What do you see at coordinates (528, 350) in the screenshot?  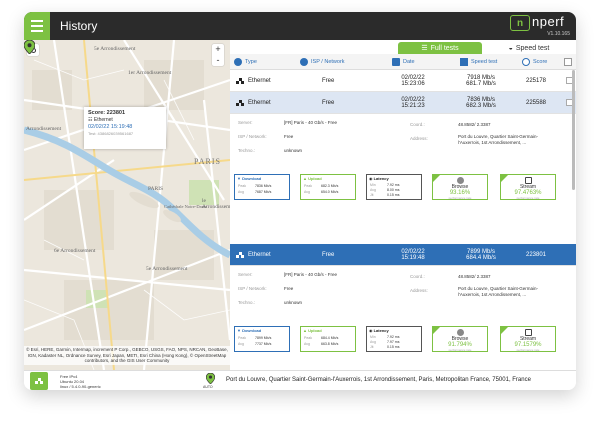 I see `stream-sub: performance rate` at bounding box center [528, 350].